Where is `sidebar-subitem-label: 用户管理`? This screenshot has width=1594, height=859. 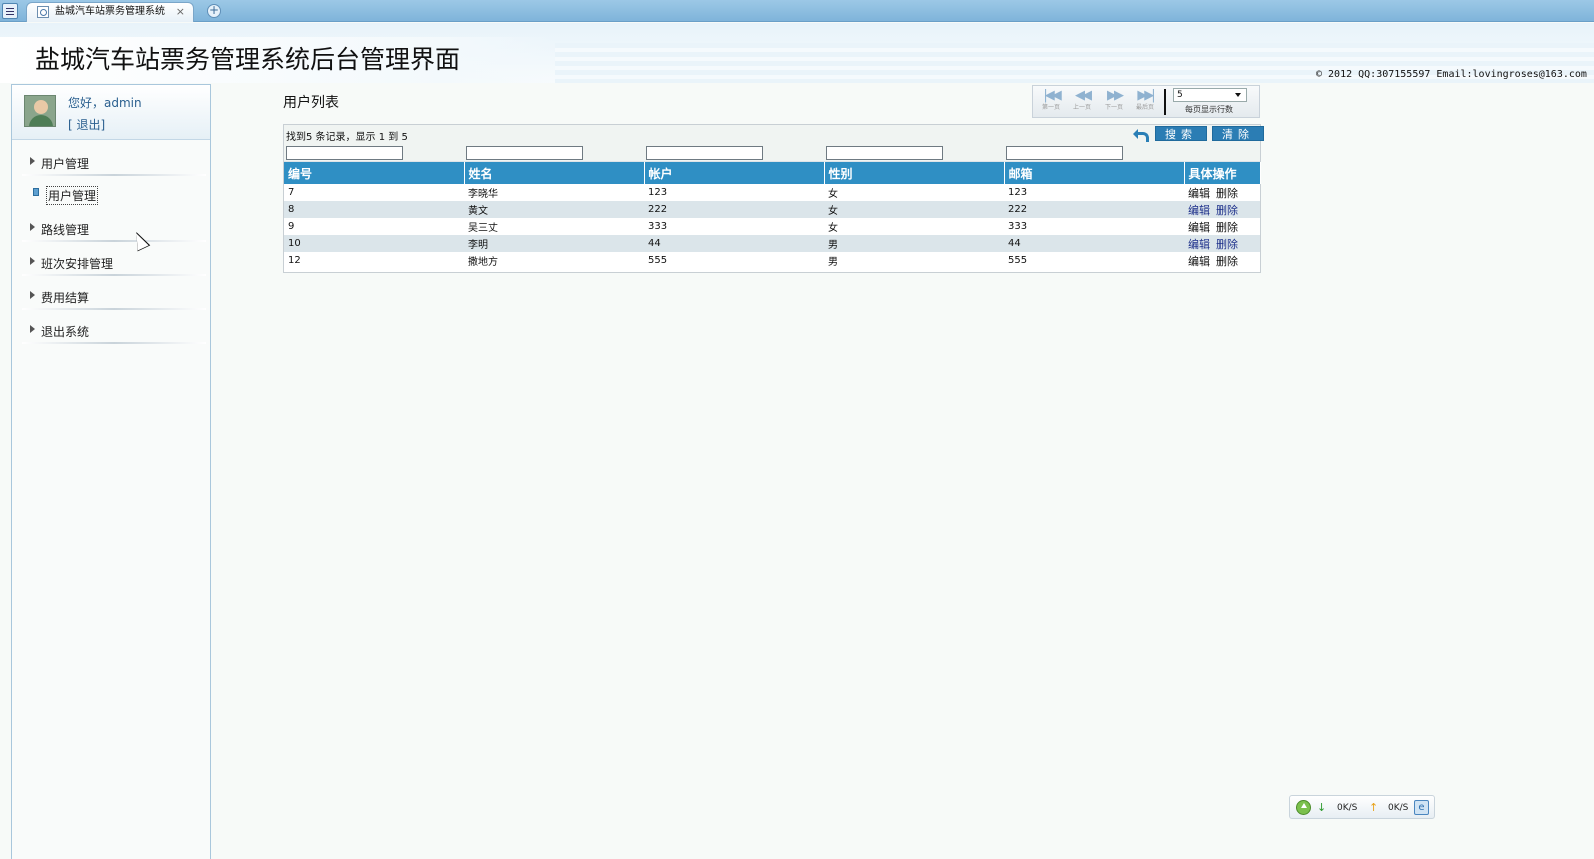
sidebar-subitem-label: 用户管理 is located at coordinates (72, 195).